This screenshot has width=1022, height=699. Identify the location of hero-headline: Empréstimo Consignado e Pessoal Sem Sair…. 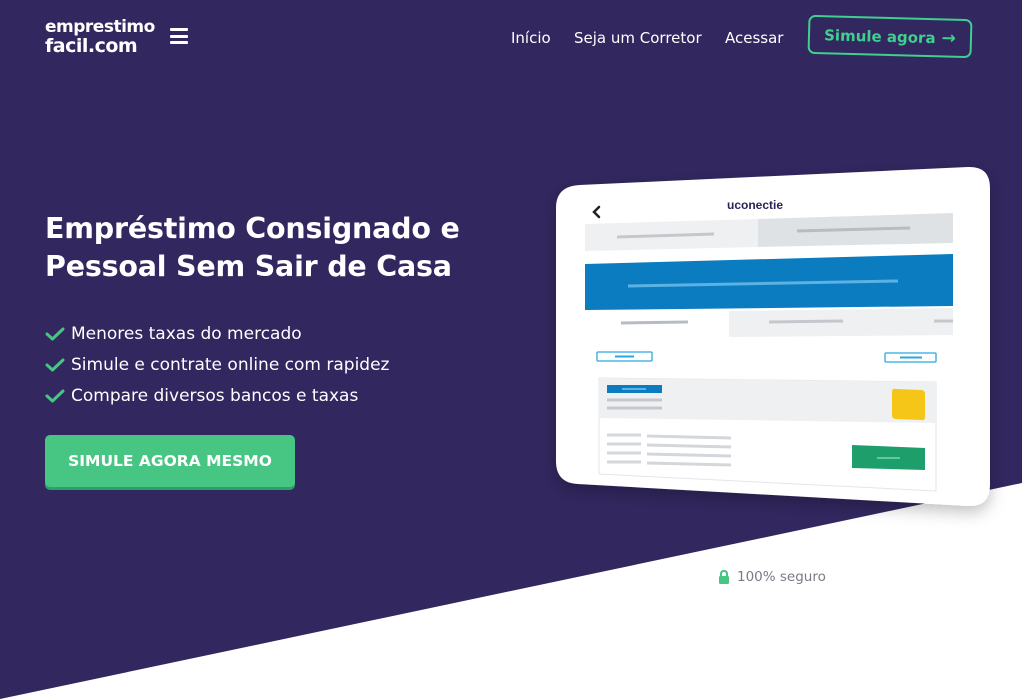
(270, 248).